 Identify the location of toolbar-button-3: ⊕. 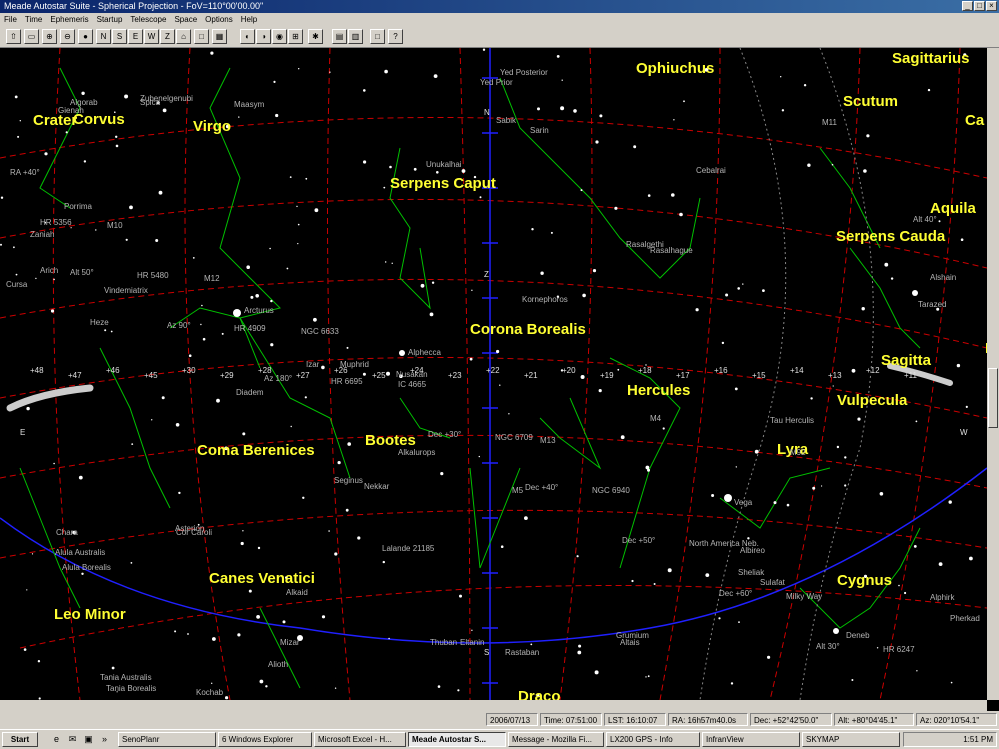
(49, 36).